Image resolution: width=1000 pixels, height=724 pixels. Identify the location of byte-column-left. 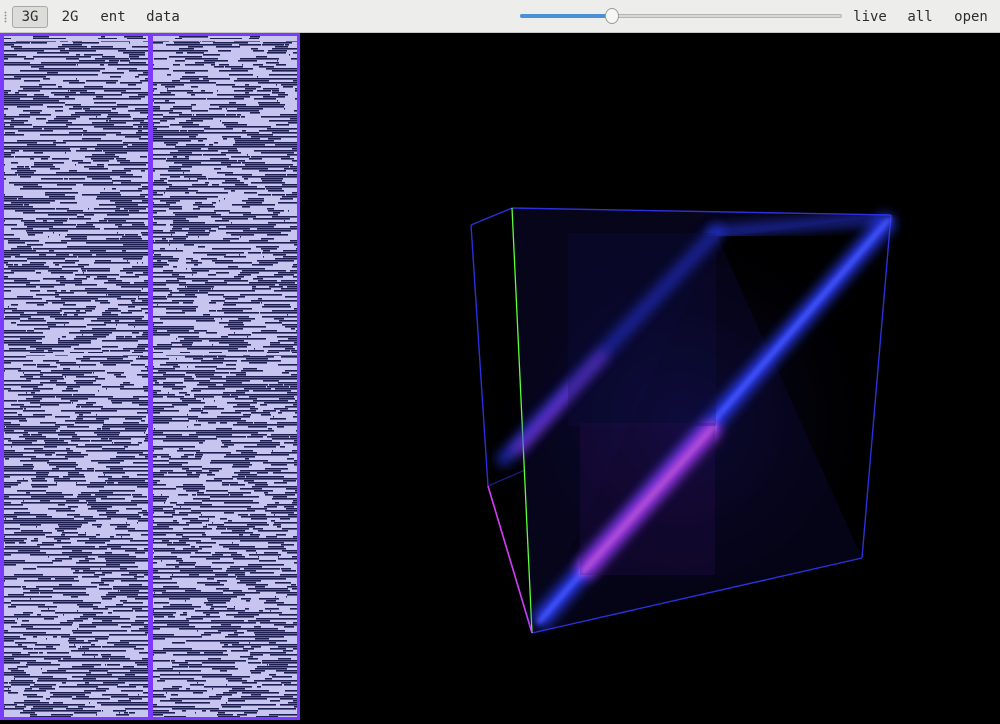
(76, 376).